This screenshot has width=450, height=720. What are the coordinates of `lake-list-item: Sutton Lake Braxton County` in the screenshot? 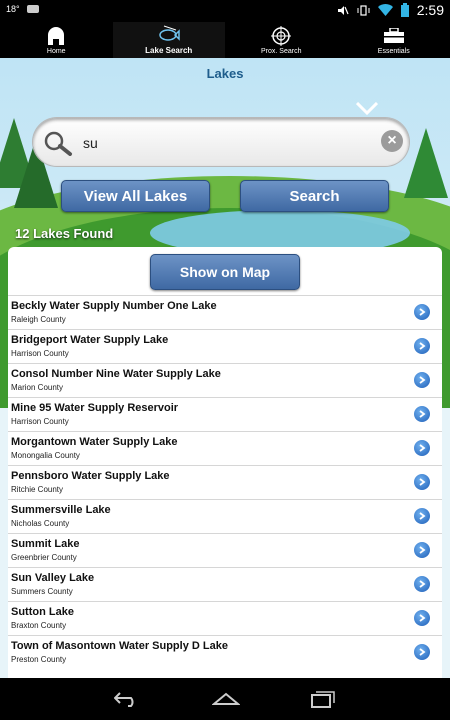 It's located at (225, 618).